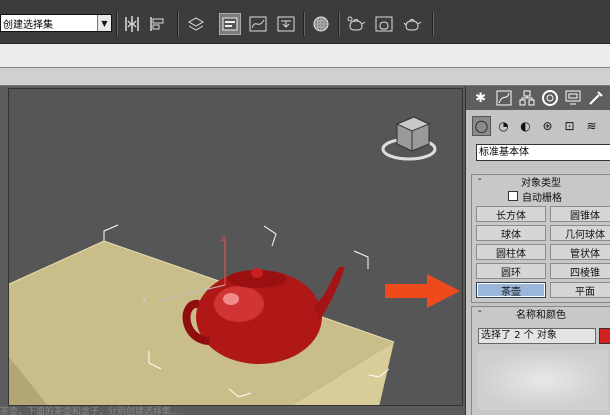  What do you see at coordinates (580, 290) in the screenshot?
I see `plane-button: 平面` at bounding box center [580, 290].